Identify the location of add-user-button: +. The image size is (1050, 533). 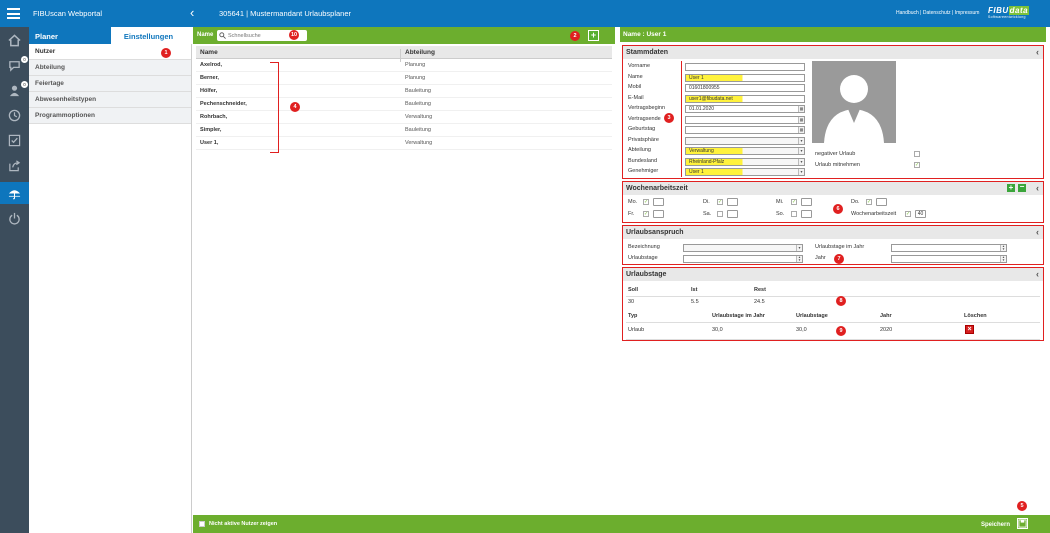
(593, 35).